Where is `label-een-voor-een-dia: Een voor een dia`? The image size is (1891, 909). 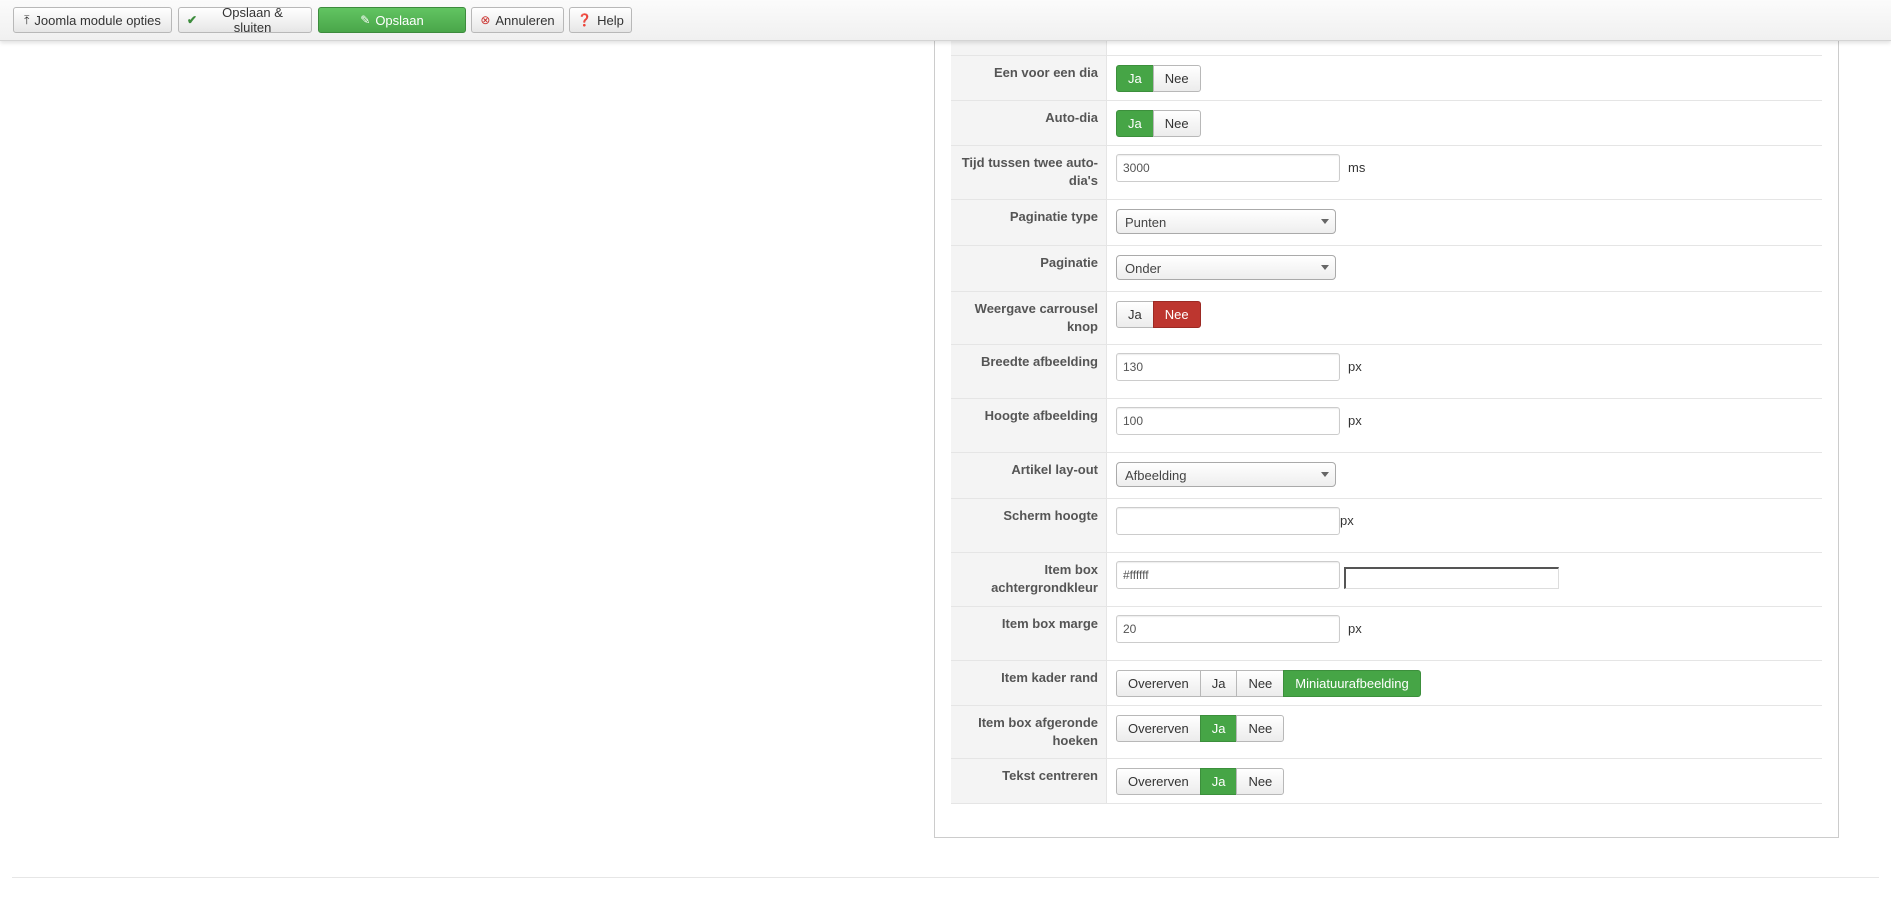
label-een-voor-een-dia: Een voor een dia is located at coordinates (1029, 78).